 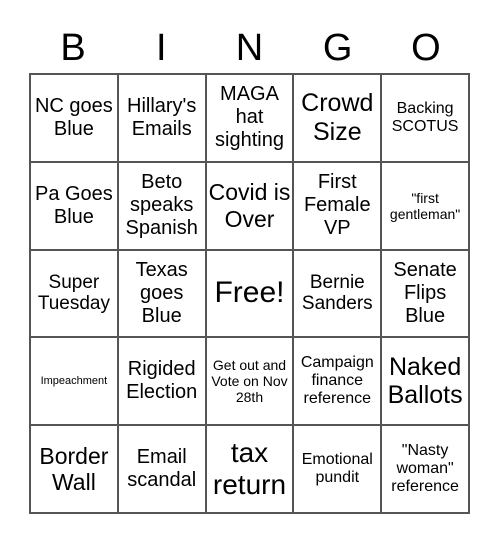 I want to click on bingo-cell: MAGA hat sighting, so click(x=249, y=118).